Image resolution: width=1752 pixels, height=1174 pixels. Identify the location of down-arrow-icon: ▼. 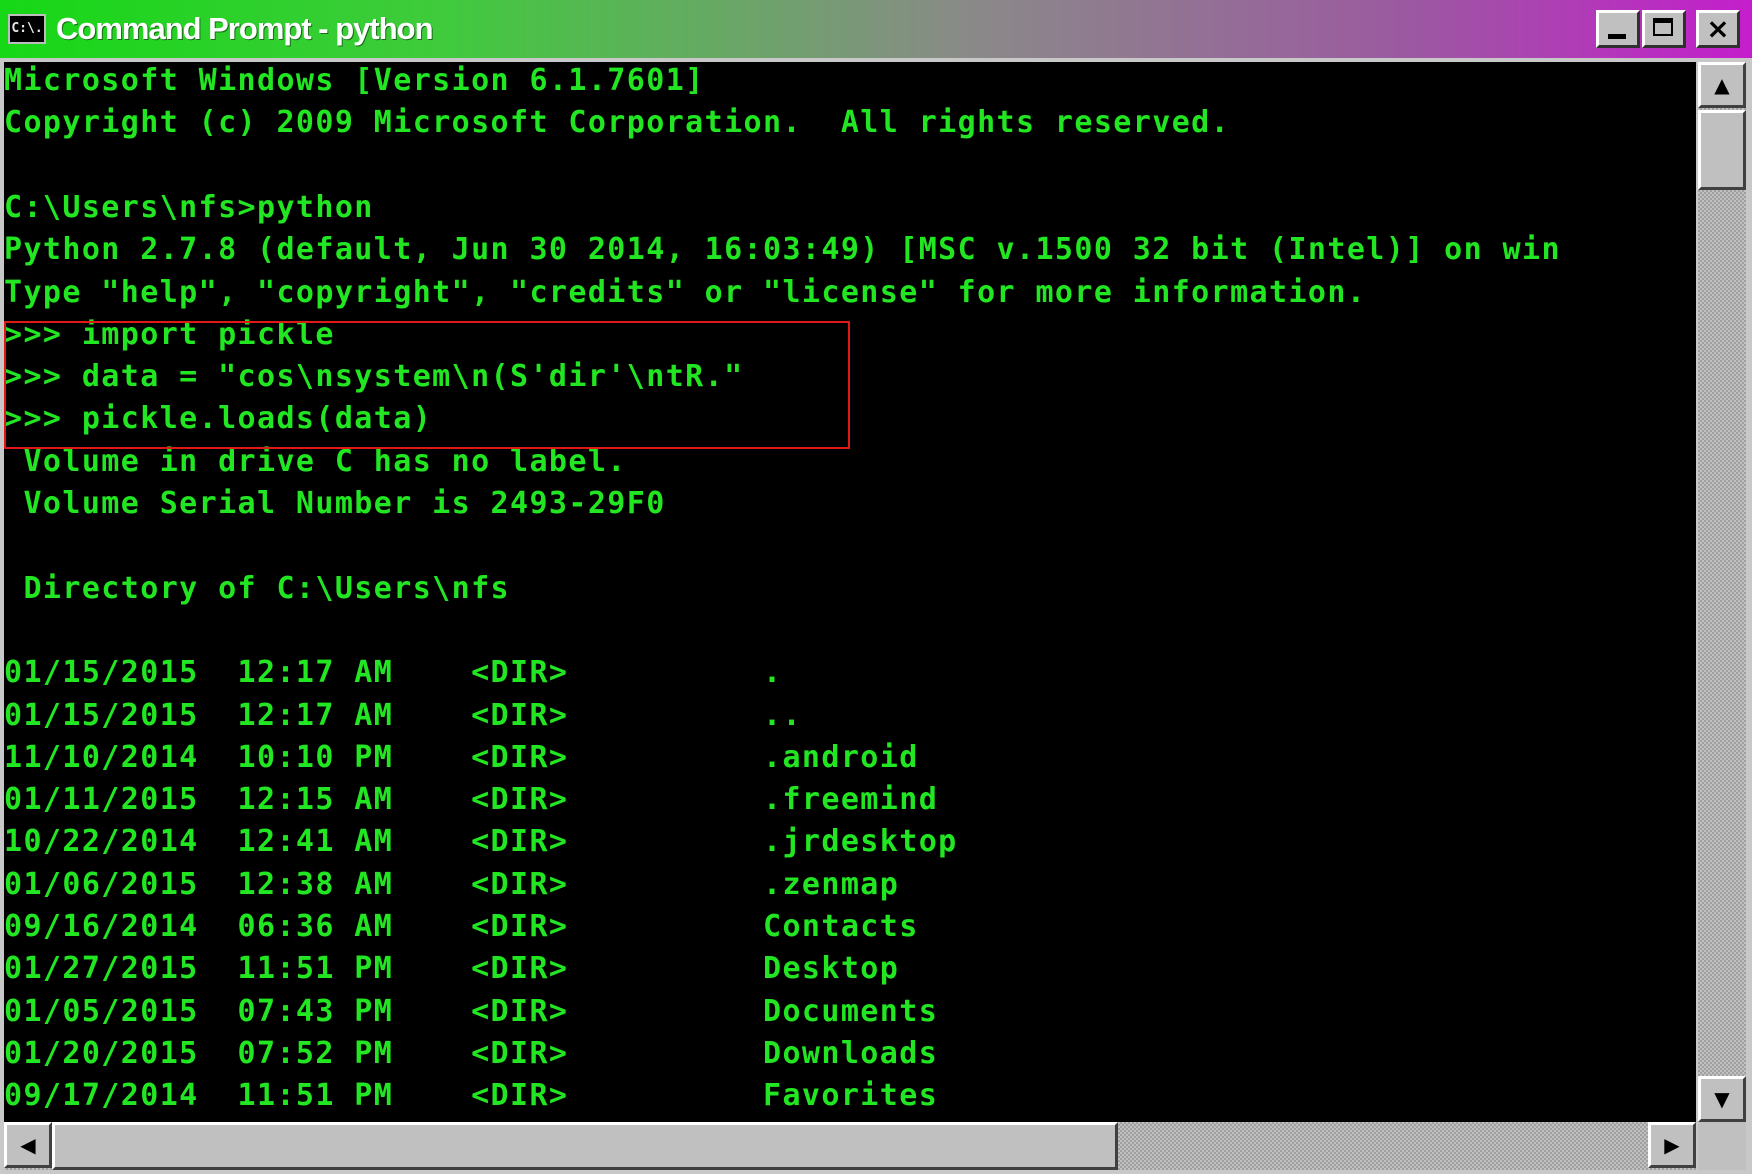
(1722, 1099).